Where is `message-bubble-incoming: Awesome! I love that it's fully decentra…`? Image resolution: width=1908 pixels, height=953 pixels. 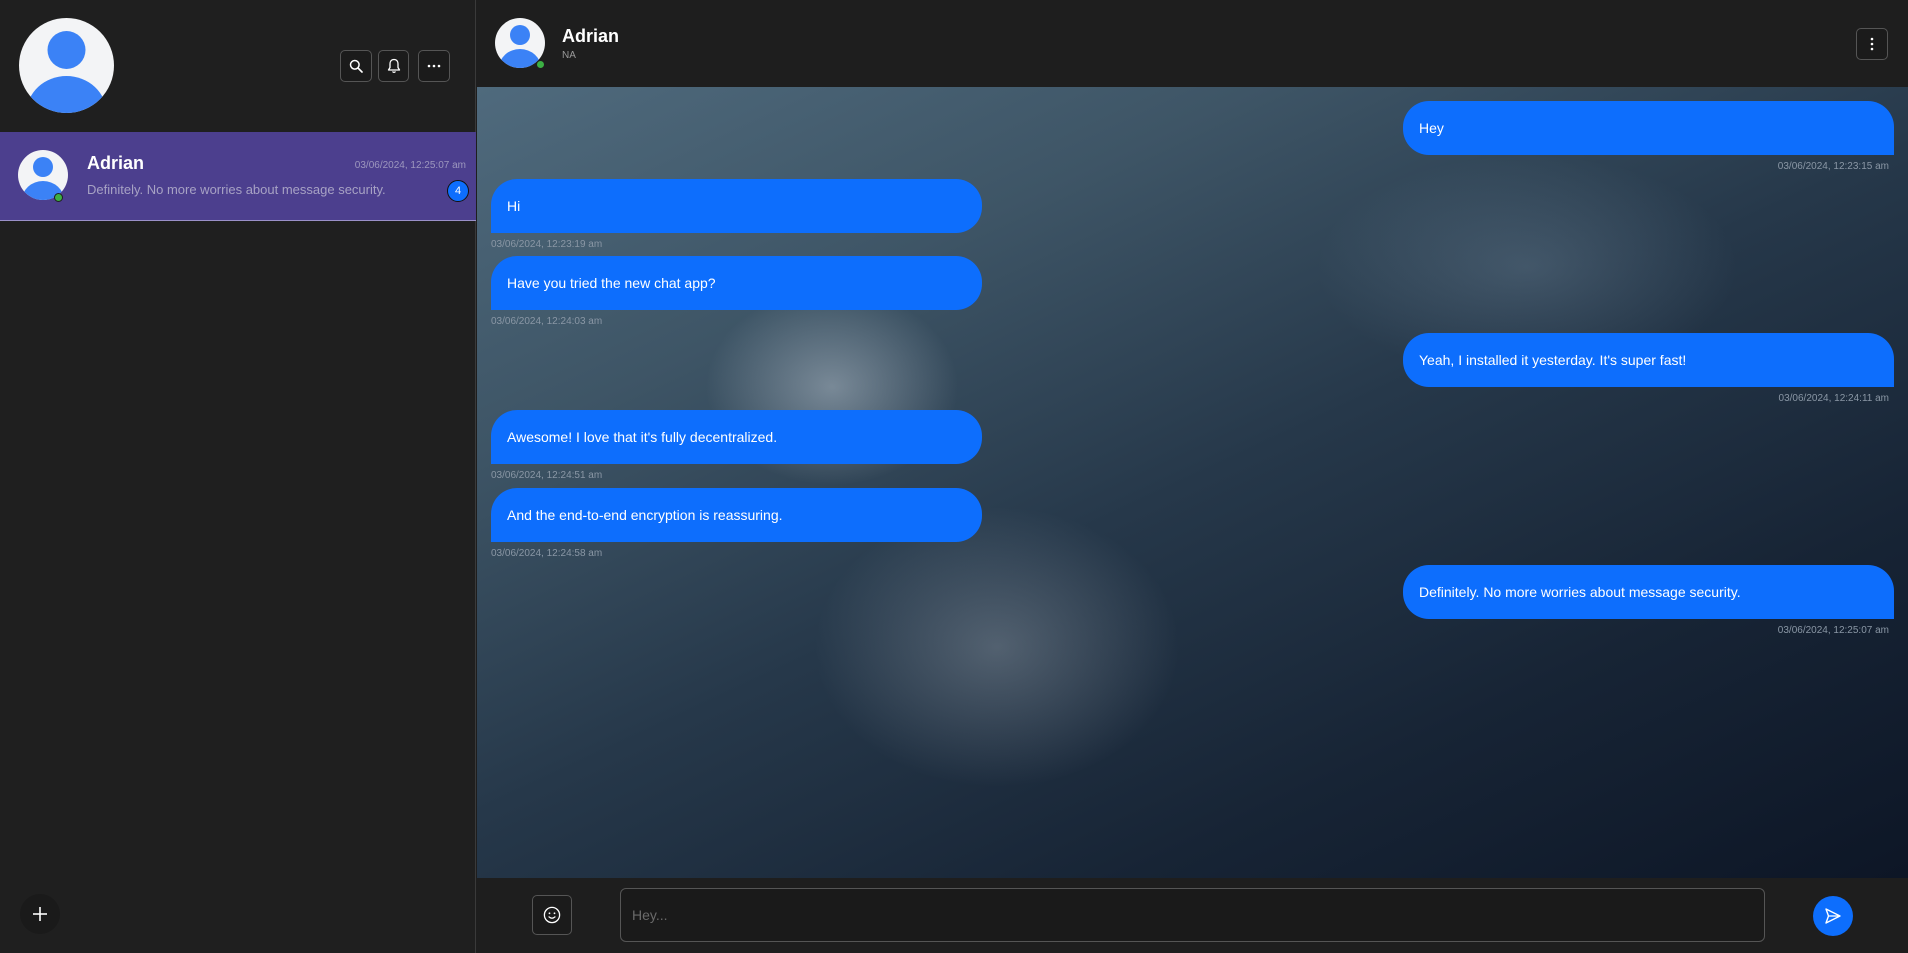
message-bubble-incoming: Awesome! I love that it's fully decentra… is located at coordinates (736, 437).